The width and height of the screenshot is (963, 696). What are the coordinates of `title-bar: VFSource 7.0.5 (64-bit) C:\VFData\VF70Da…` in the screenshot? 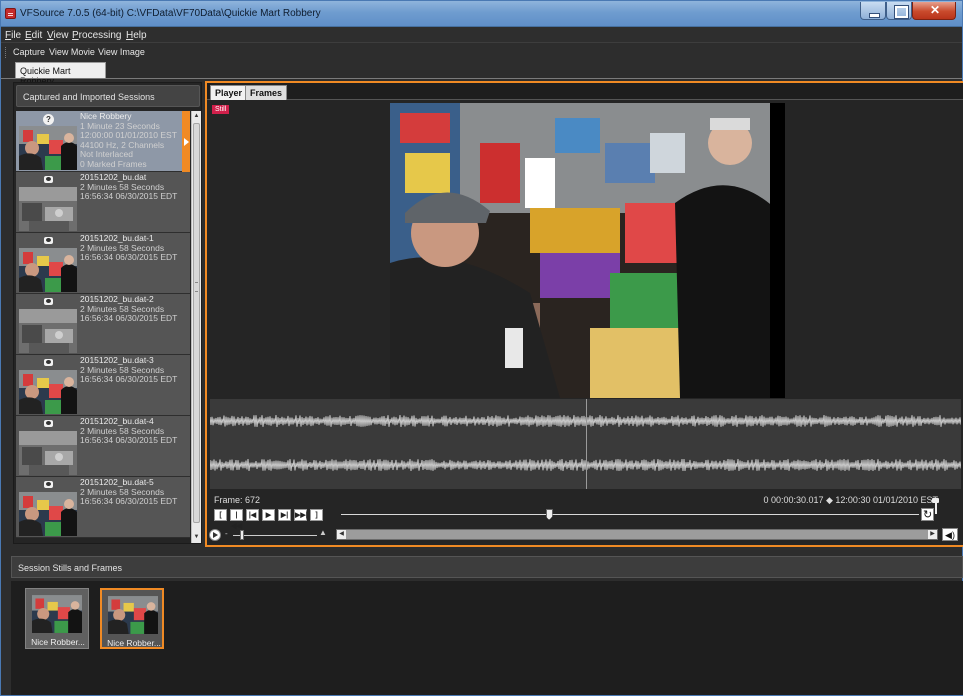 It's located at (481, 14).